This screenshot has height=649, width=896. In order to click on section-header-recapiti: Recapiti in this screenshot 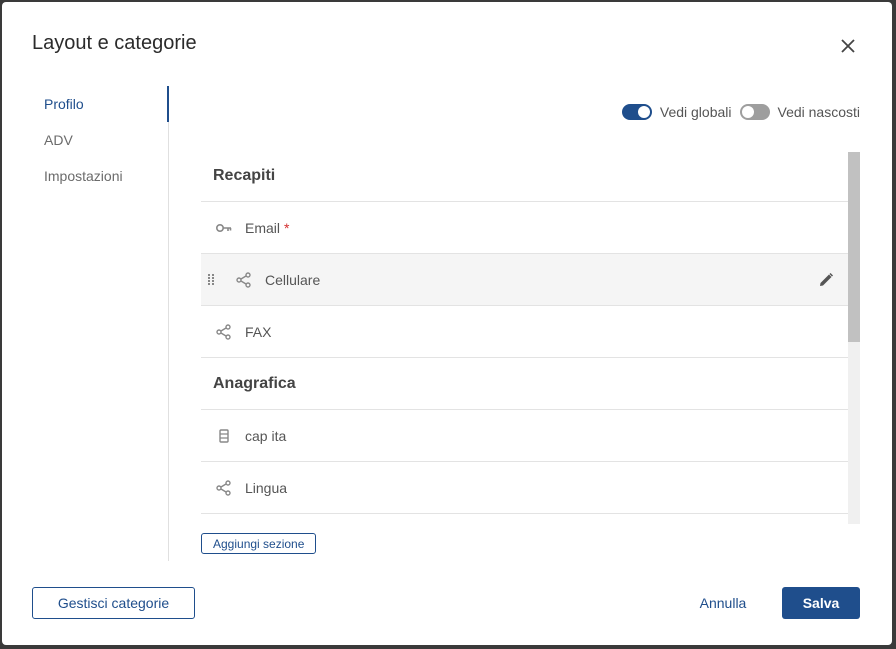, I will do `click(524, 176)`.